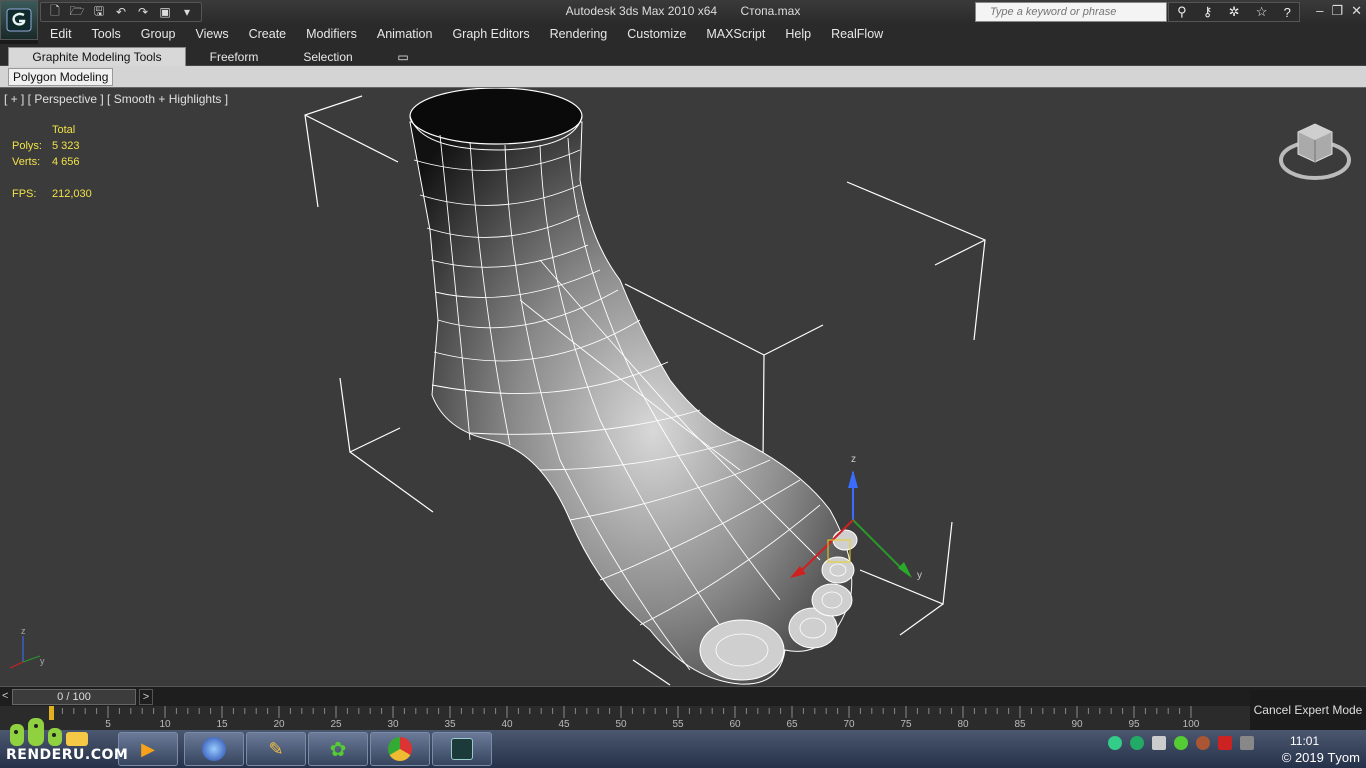 The height and width of the screenshot is (768, 1366). What do you see at coordinates (146, 697) in the screenshot?
I see `time-next-button: >` at bounding box center [146, 697].